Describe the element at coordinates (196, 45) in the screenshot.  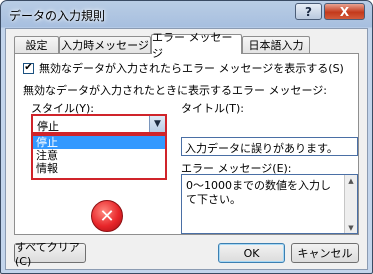
I see `tab-error-message: エラー メッセージ` at that location.